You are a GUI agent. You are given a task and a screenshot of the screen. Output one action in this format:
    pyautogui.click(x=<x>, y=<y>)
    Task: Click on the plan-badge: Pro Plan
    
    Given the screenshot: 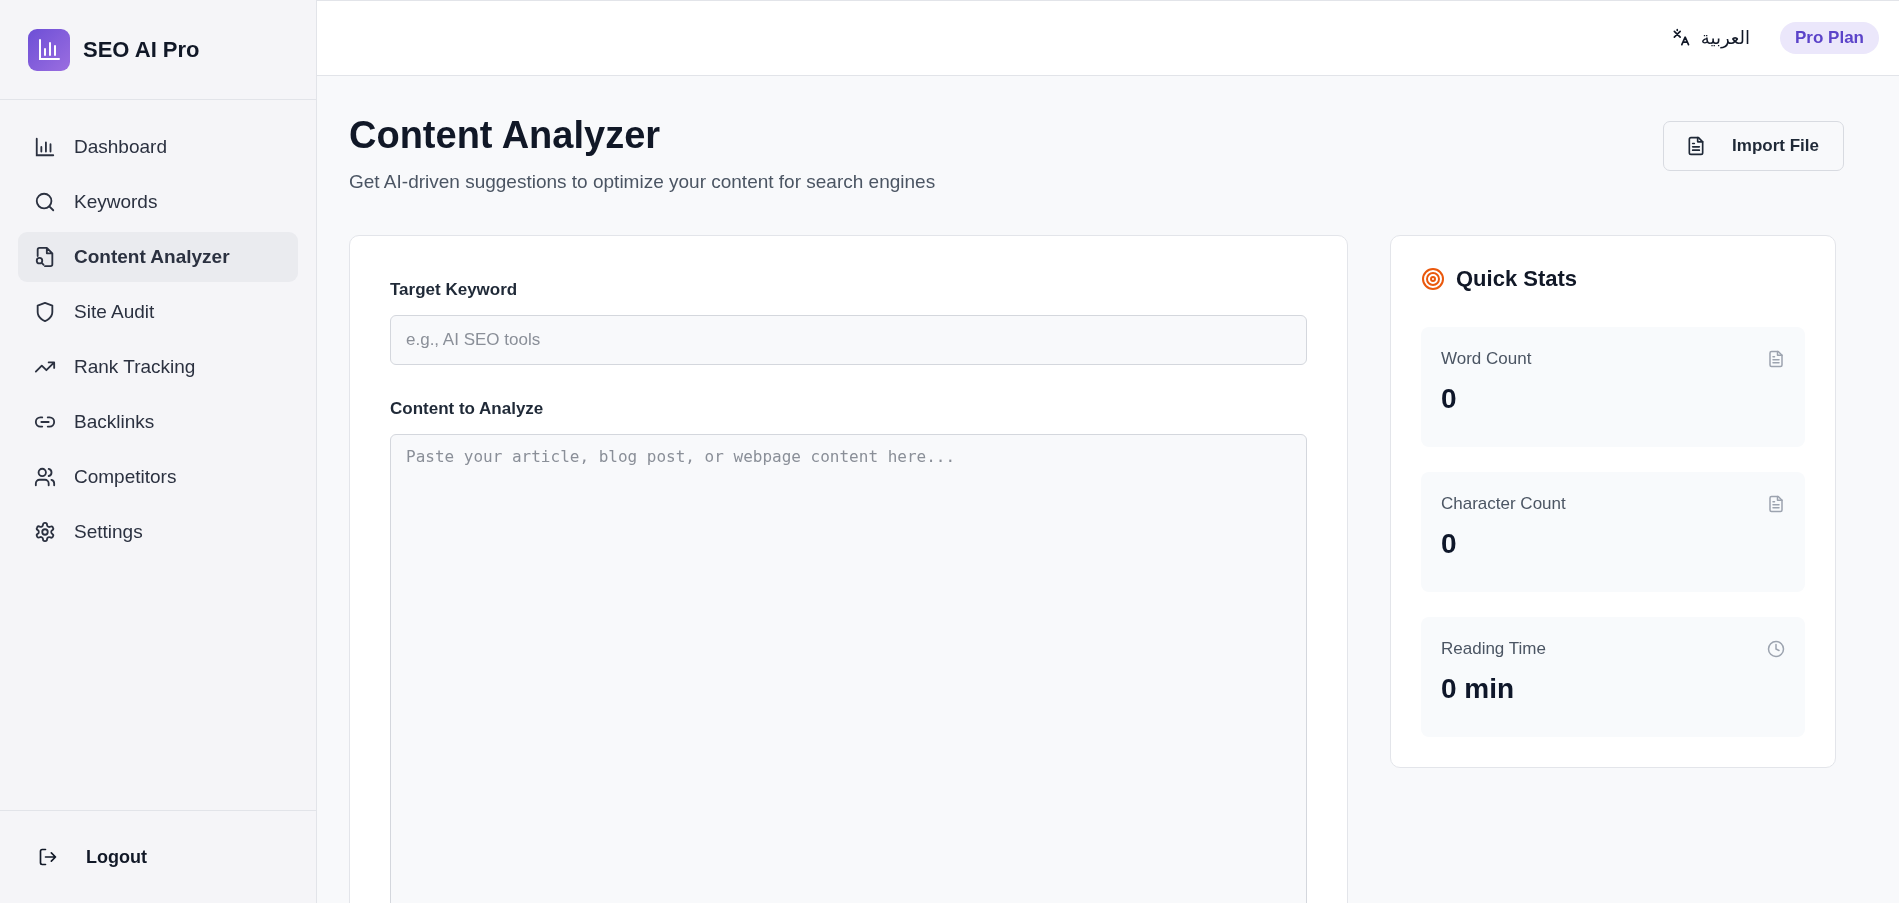 What is the action you would take?
    pyautogui.click(x=1829, y=38)
    